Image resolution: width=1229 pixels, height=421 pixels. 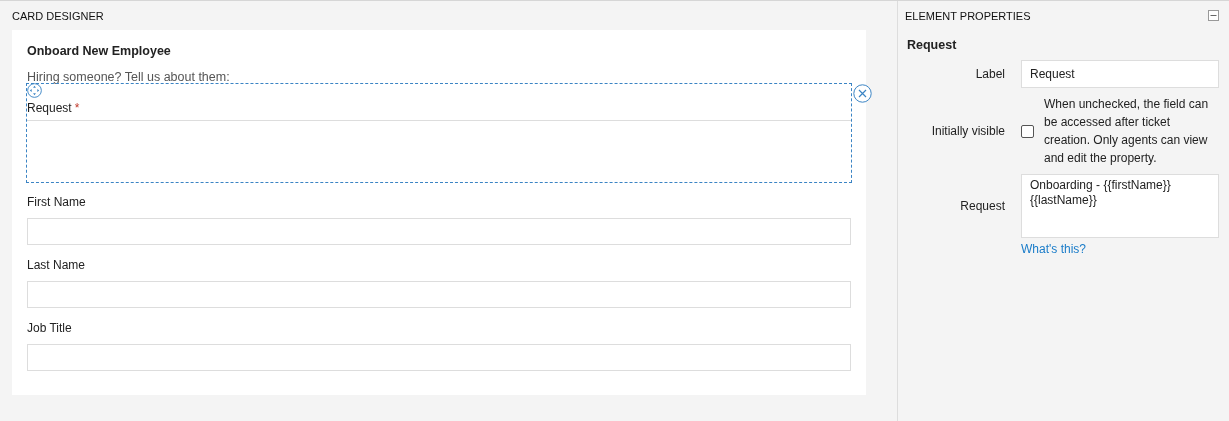 What do you see at coordinates (129, 77) in the screenshot?
I see `card-description: Hiring someone? Tell us about them:` at bounding box center [129, 77].